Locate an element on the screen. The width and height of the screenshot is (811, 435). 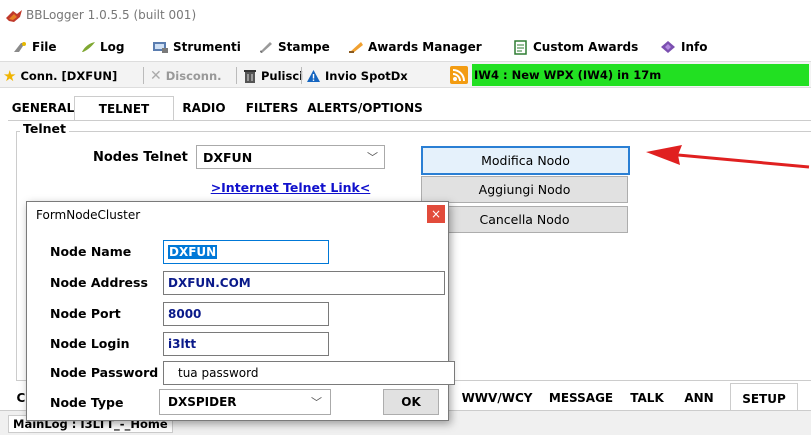
tab-alerts-options: ALERTS/OPTIONS is located at coordinates (365, 108).